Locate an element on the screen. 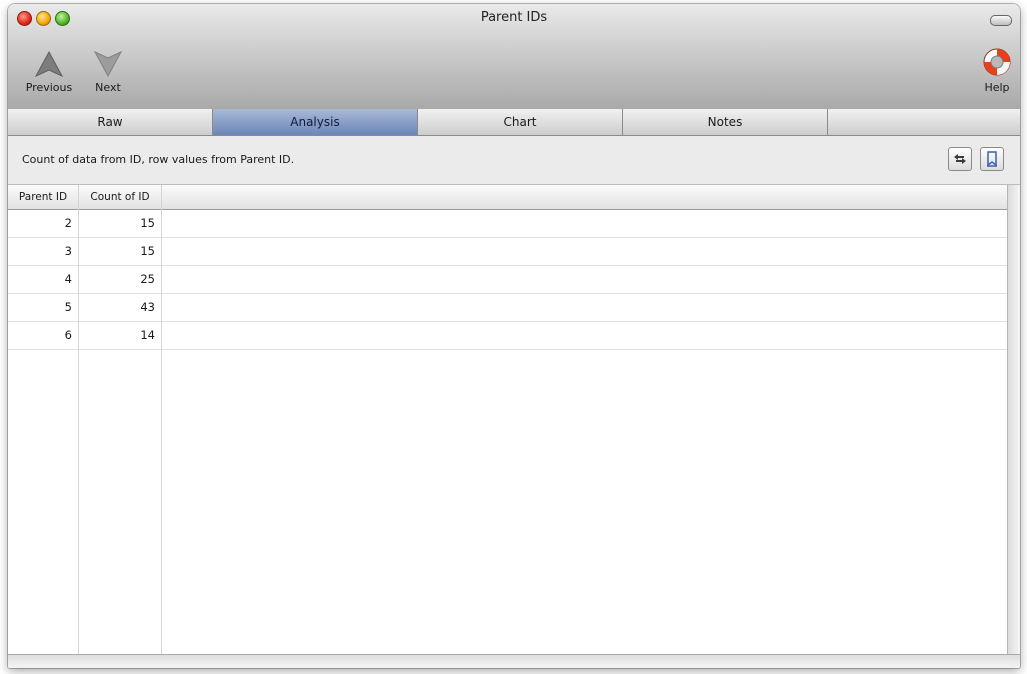  table-row: 3 15 is located at coordinates (508, 252).